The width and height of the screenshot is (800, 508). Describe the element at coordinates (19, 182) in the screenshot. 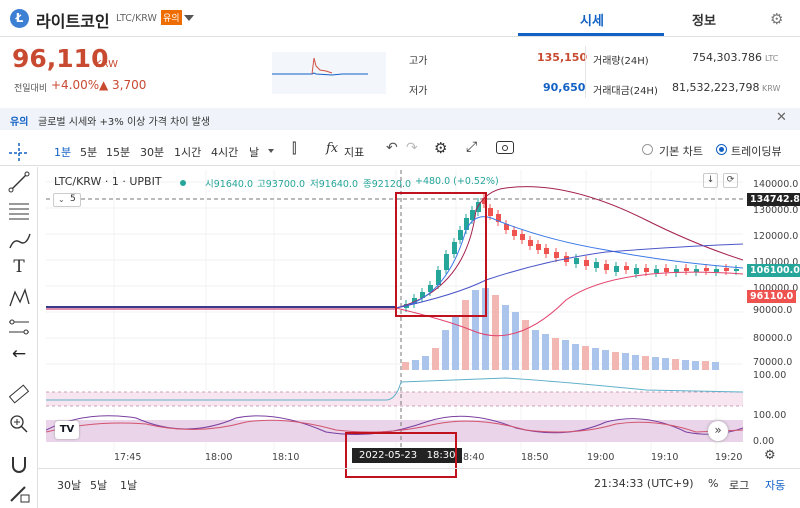

I see `trendline-icon` at that location.